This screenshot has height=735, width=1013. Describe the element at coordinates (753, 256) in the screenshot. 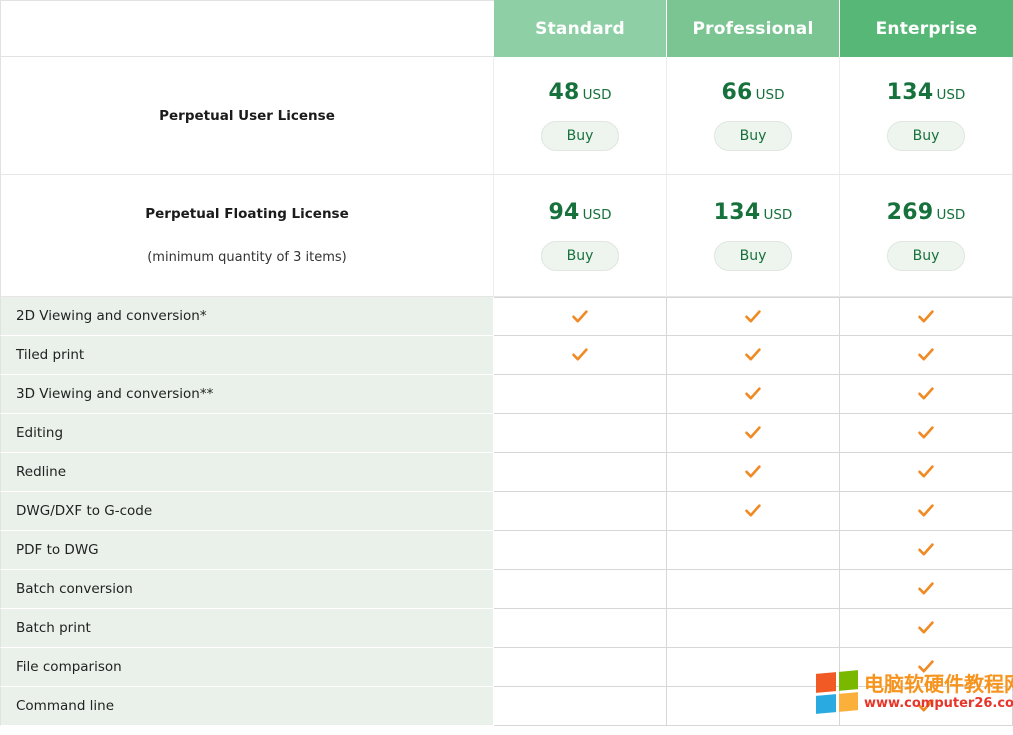

I see `buy-button-professional-floating: Buy` at that location.